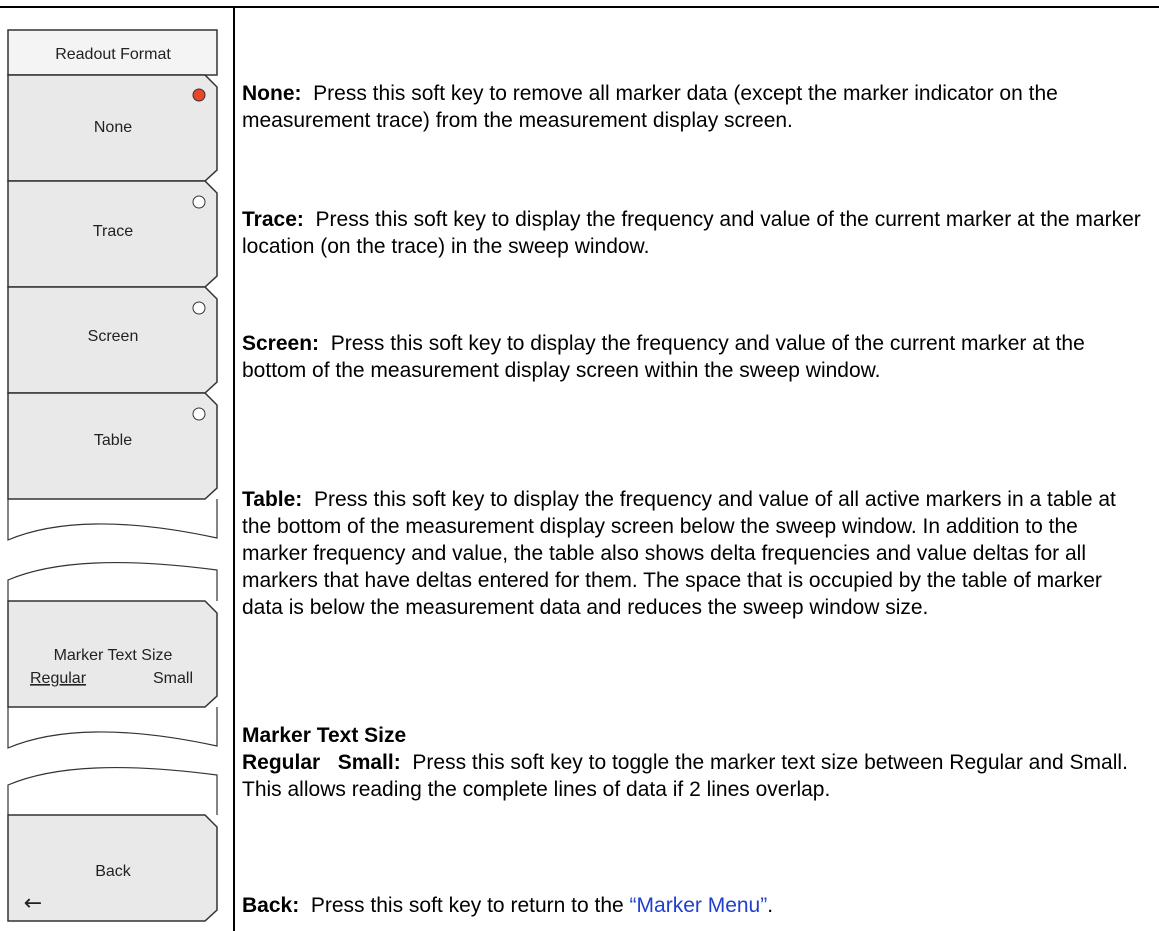 Image resolution: width=1159 pixels, height=931 pixels. Describe the element at coordinates (113, 336) in the screenshot. I see `soft-key-screen-label: Screen` at that location.